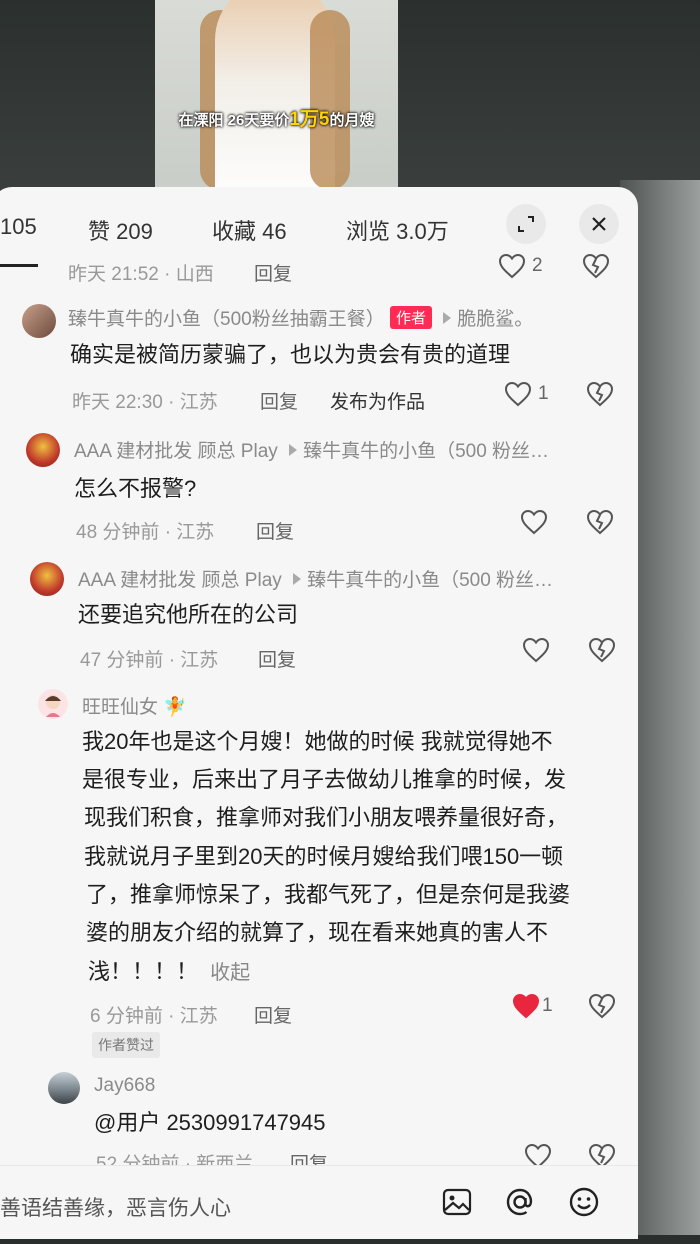 This screenshot has height=1244, width=700. What do you see at coordinates (328, 894) in the screenshot?
I see `comment-text-line: 了，推拿师惊呆了，我都气死了，但是奈何是我婆` at bounding box center [328, 894].